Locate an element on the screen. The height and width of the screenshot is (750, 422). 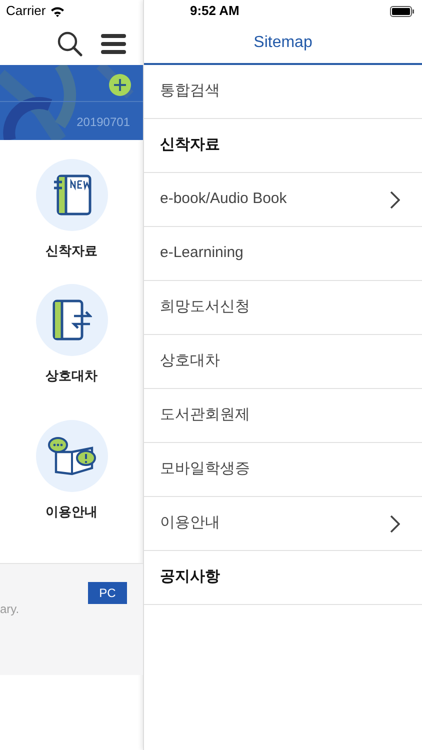
sitemap-item: e-Learnining is located at coordinates (283, 254).